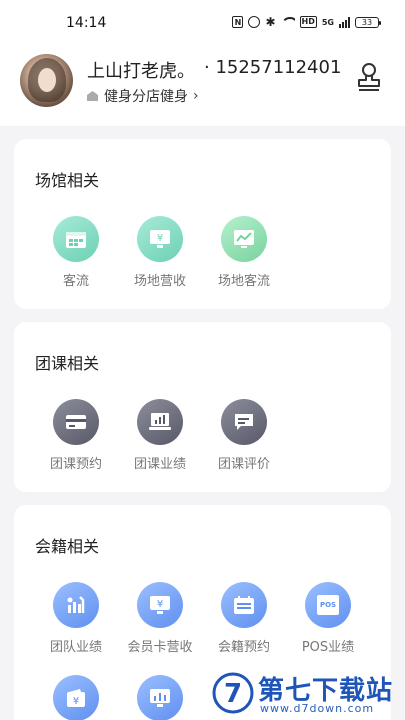 Image resolution: width=405 pixels, height=720 pixels. I want to click on grid-label: 团课业绩, so click(159, 464).